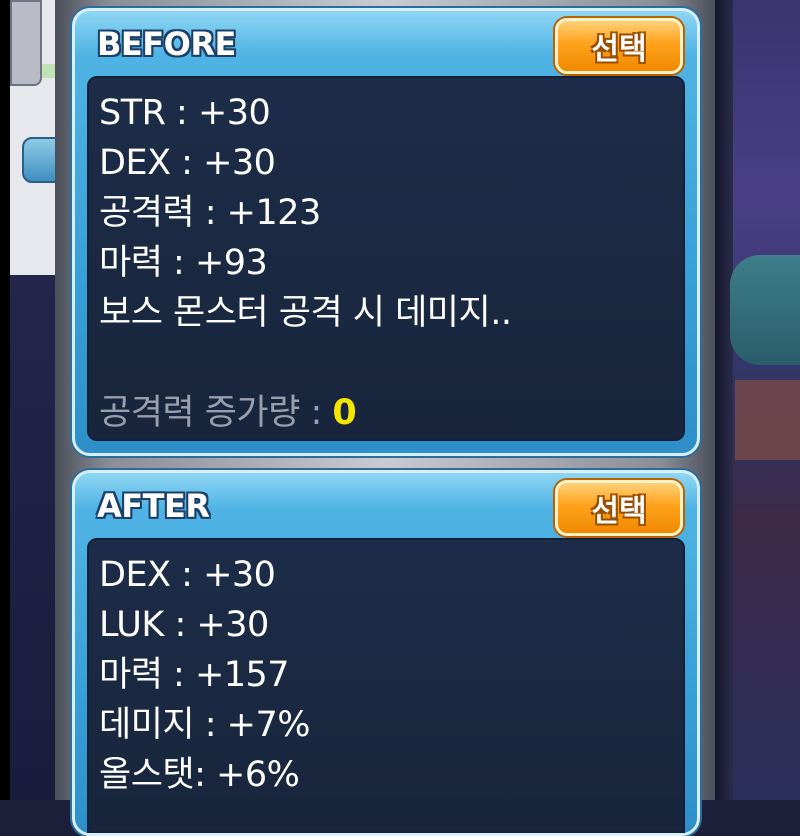 This screenshot has width=800, height=836. What do you see at coordinates (183, 263) in the screenshot?
I see `before-stat-line: 마력 : +93` at bounding box center [183, 263].